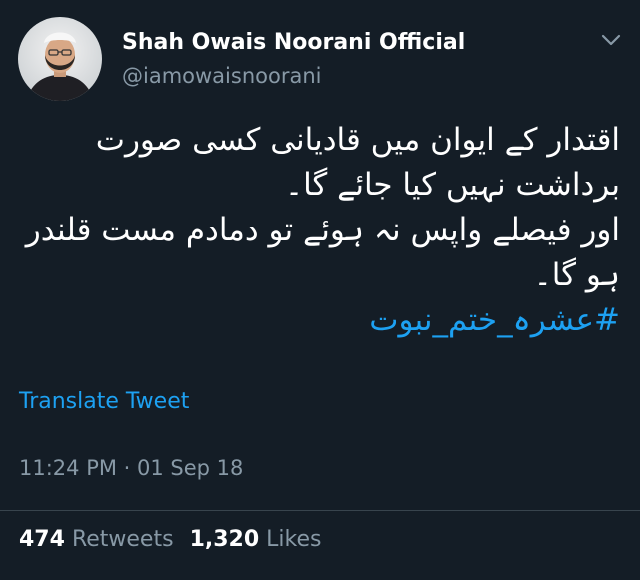 Image resolution: width=640 pixels, height=580 pixels. I want to click on tweet-menu-button, so click(611, 40).